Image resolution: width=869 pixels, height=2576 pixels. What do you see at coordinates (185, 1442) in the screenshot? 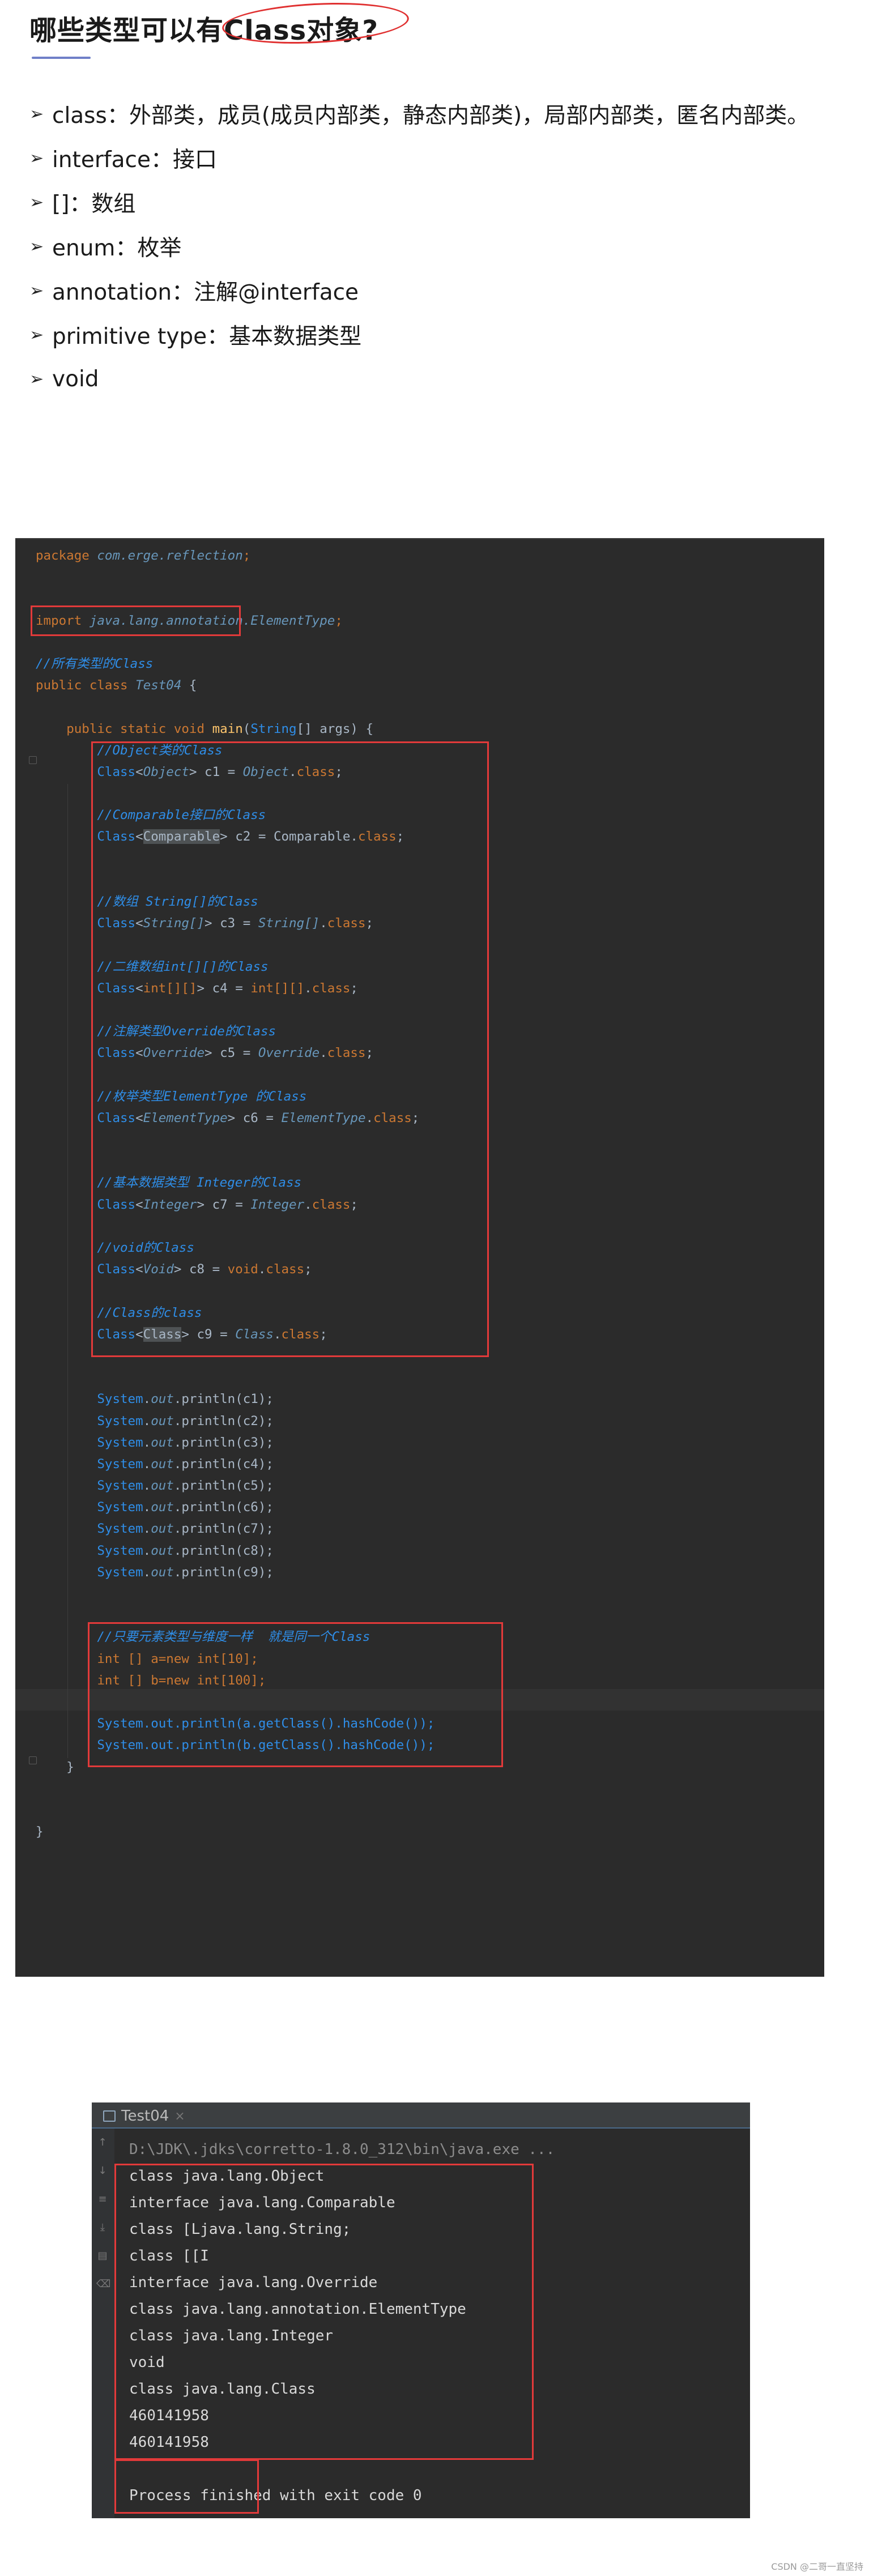
I see `code-line: System.out.println(c3);` at bounding box center [185, 1442].